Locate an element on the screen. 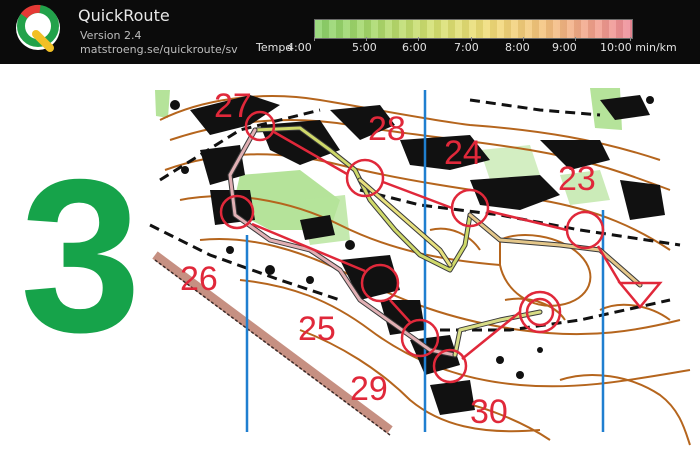 Image resolution: width=700 pixels, height=461 pixels. app-title: QuickRoute is located at coordinates (124, 15).